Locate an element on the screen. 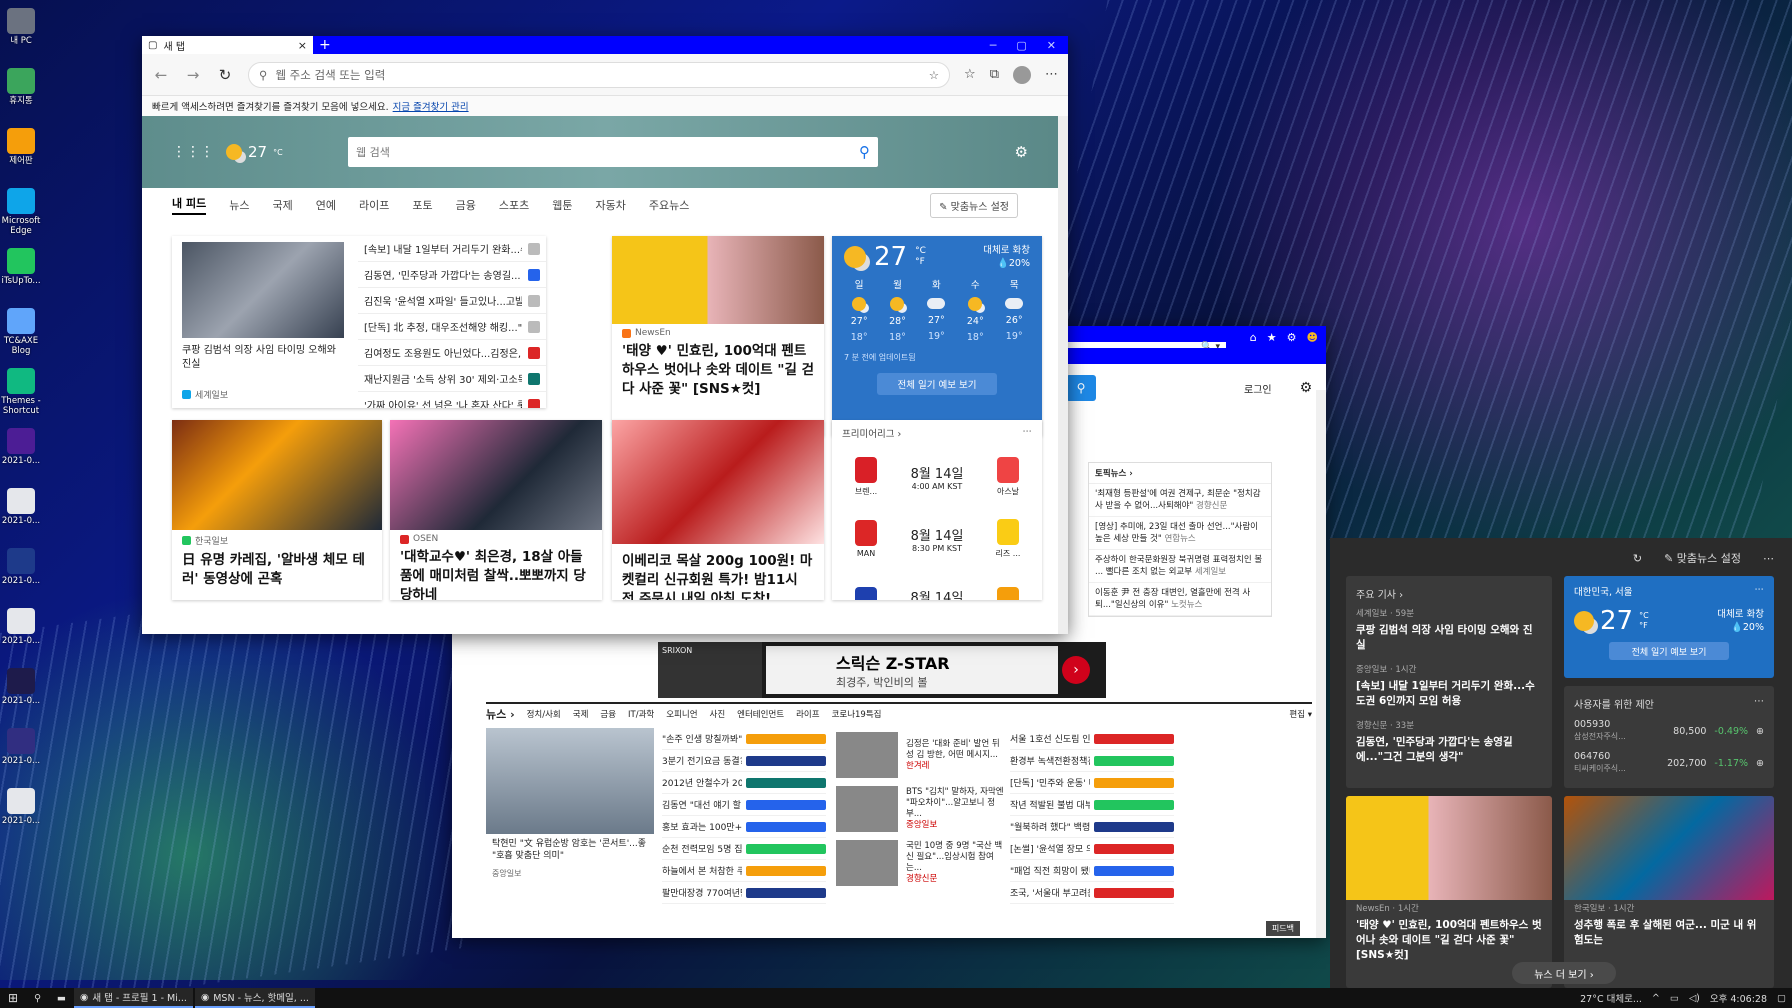  ad-banner: SRIXON 스릭슨 Z-STAR 최경주, 박인비의 볼 › is located at coordinates (882, 670).